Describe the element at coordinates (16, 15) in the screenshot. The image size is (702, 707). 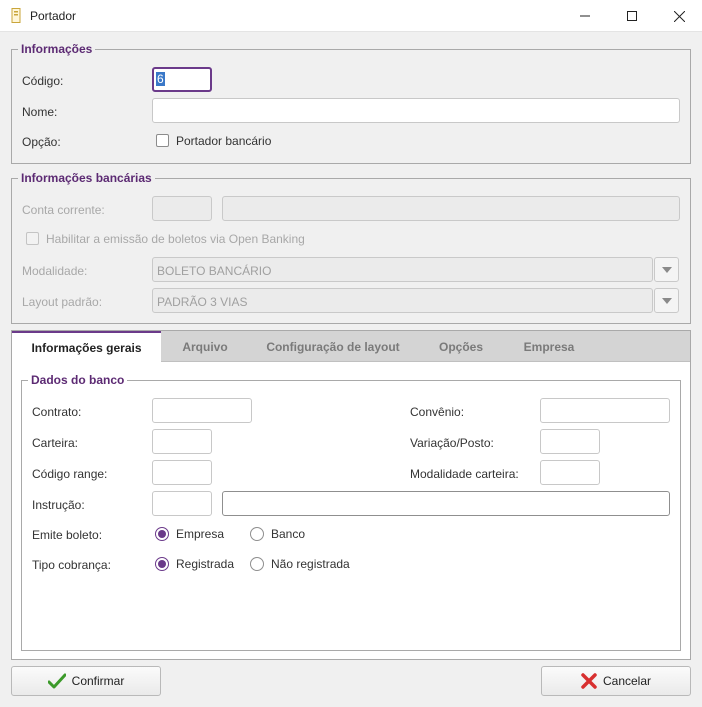
I see `app-icon` at that location.